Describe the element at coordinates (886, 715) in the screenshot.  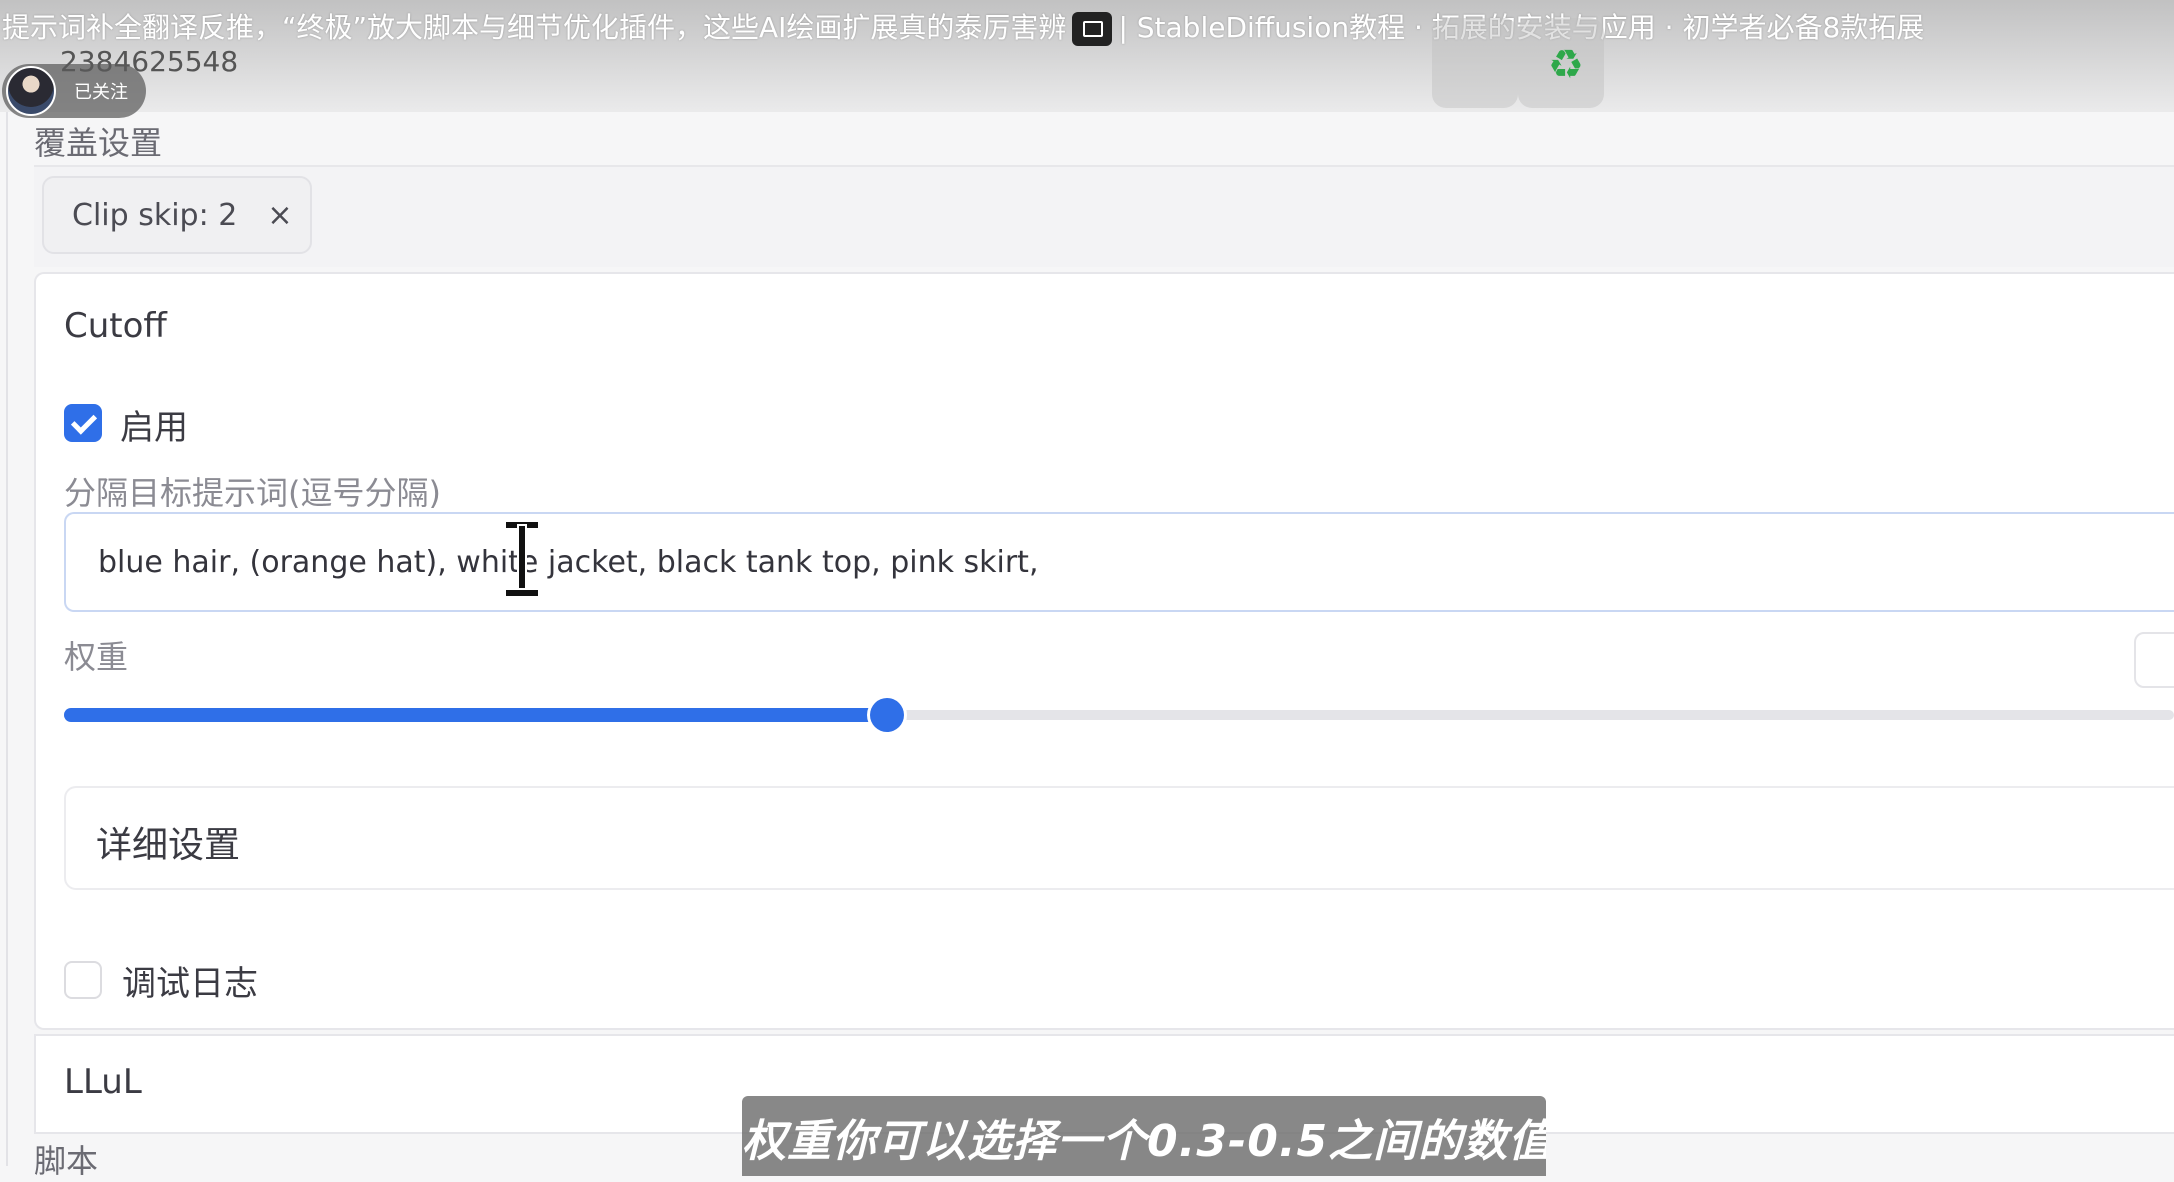
I see `weight-slider-thumb` at that location.